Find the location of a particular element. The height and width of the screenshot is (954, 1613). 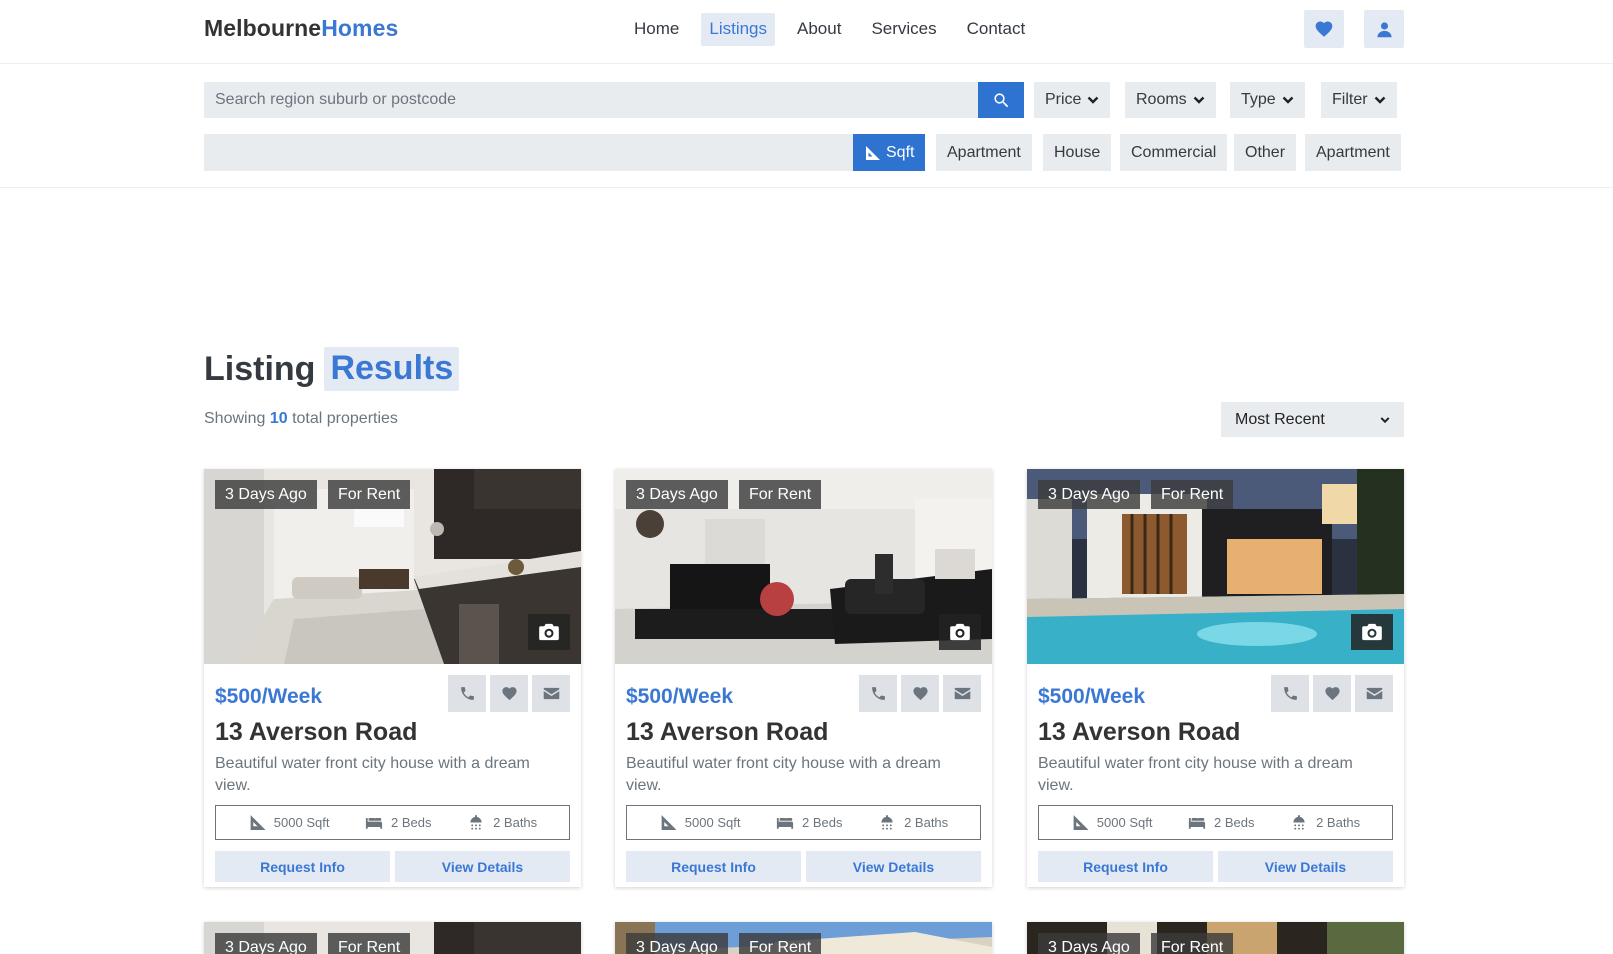

chip-commercial: Commercial is located at coordinates (1174, 152).